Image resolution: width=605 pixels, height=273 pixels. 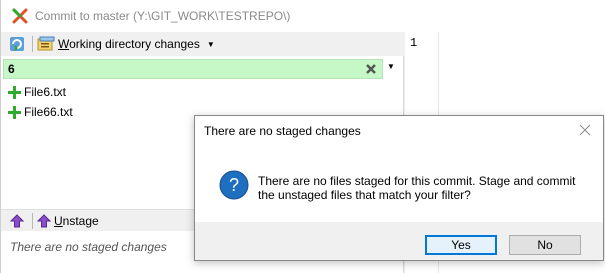 I want to click on line-number: 1, so click(x=414, y=43).